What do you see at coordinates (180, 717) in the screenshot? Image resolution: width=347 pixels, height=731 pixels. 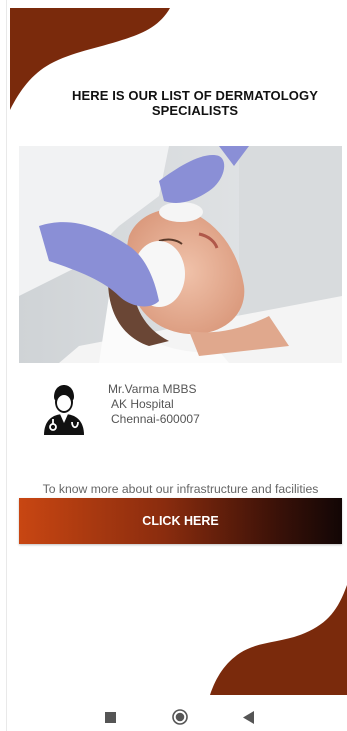 I see `home-circle-icon` at bounding box center [180, 717].